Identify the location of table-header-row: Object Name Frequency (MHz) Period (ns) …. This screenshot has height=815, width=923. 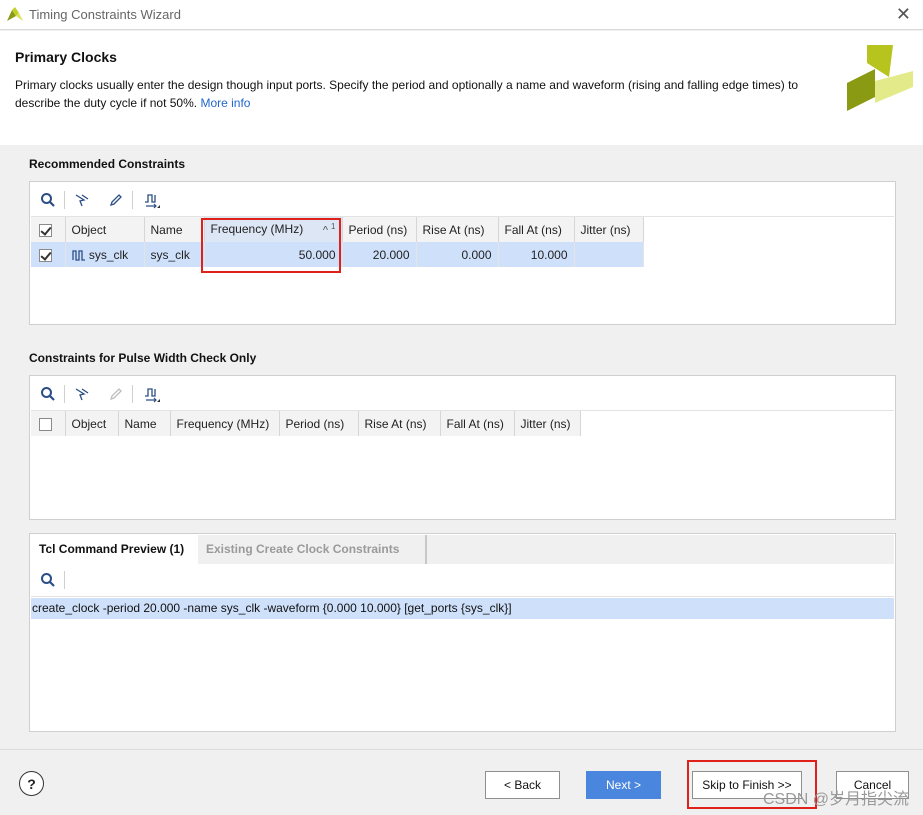
(306, 423).